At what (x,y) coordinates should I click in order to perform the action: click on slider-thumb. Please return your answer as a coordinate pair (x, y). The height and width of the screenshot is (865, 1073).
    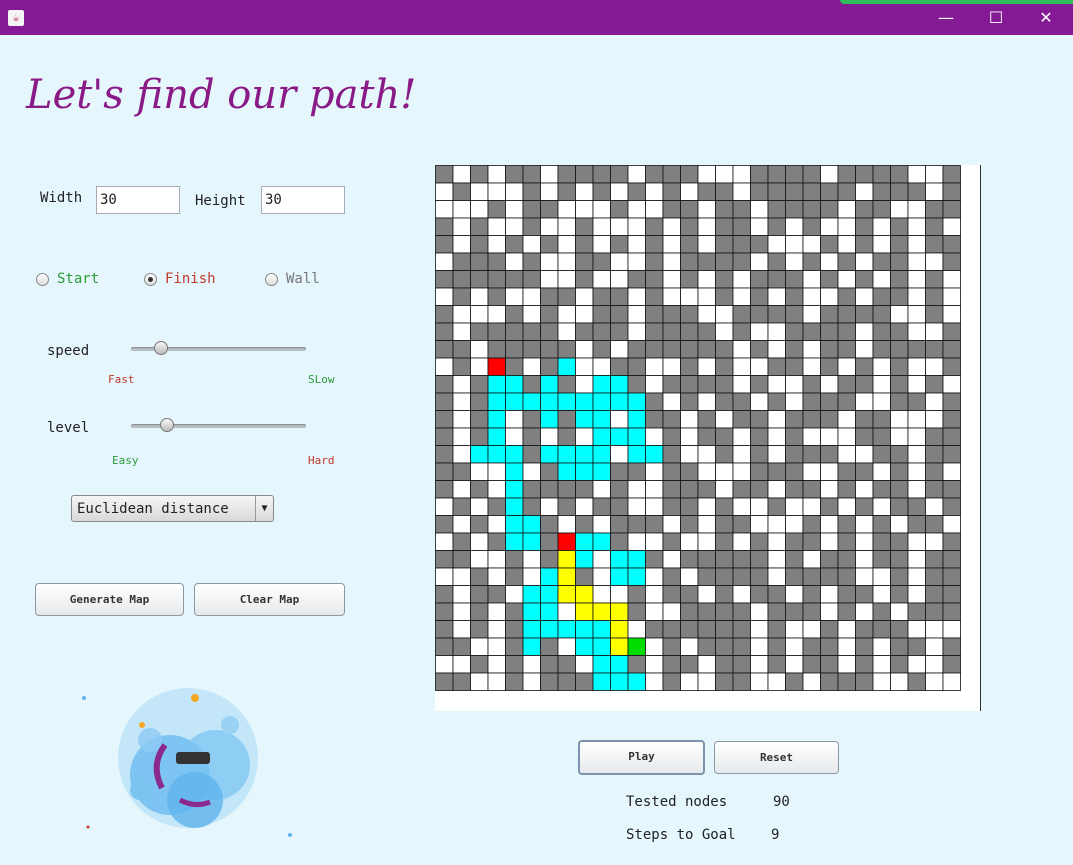
    Looking at the image, I should click on (160, 348).